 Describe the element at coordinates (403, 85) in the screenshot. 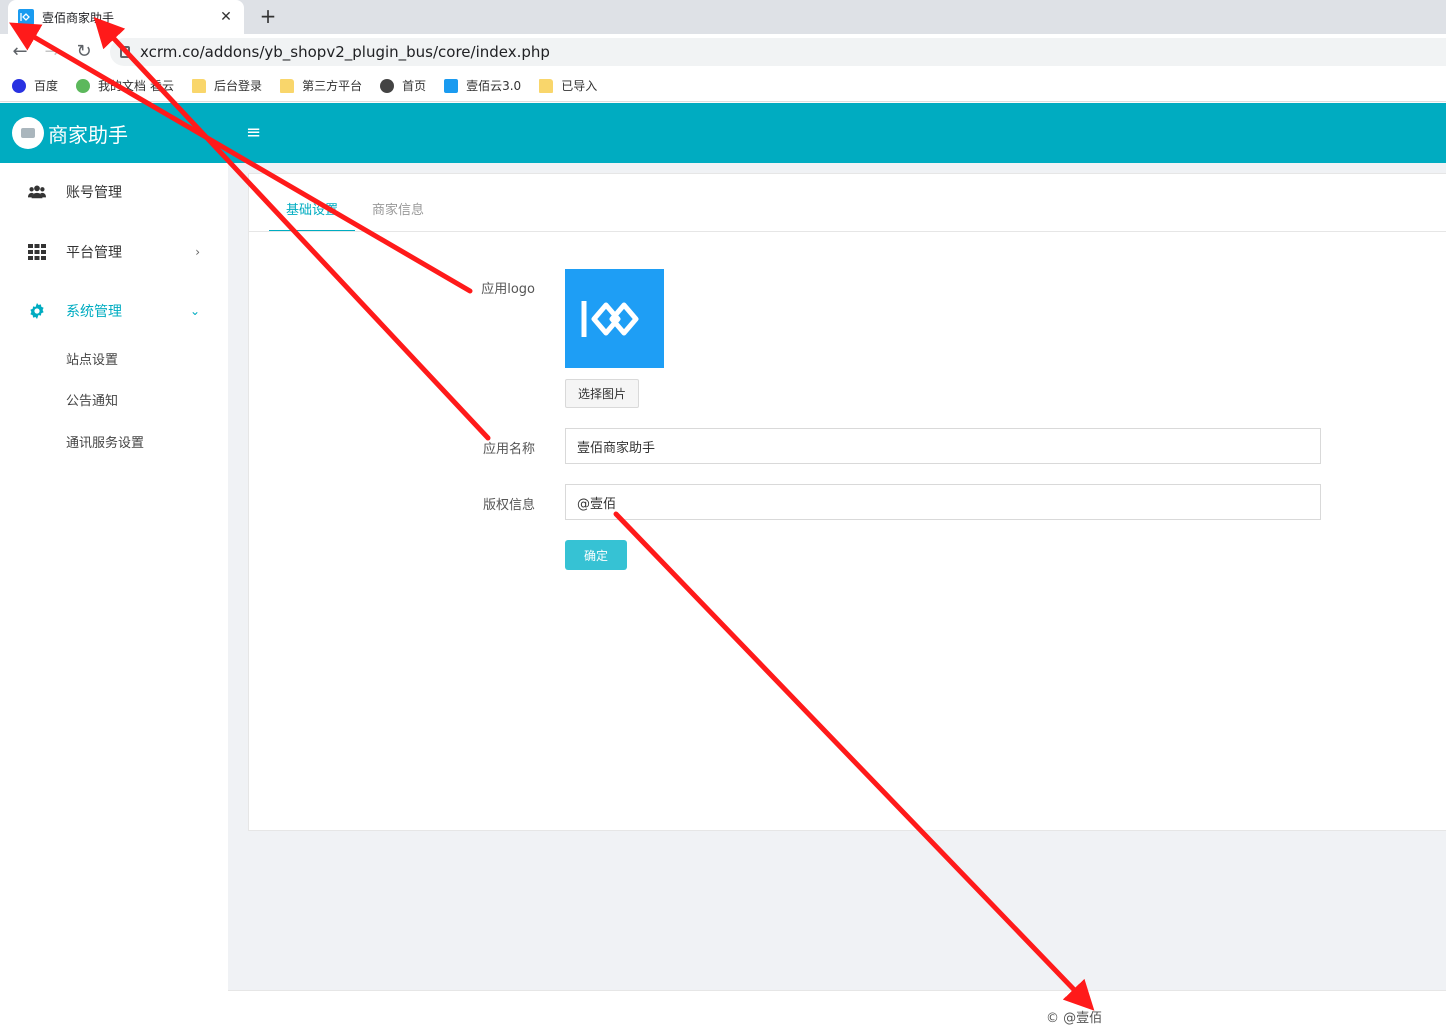

I see `bookmark-item: 首页` at that location.